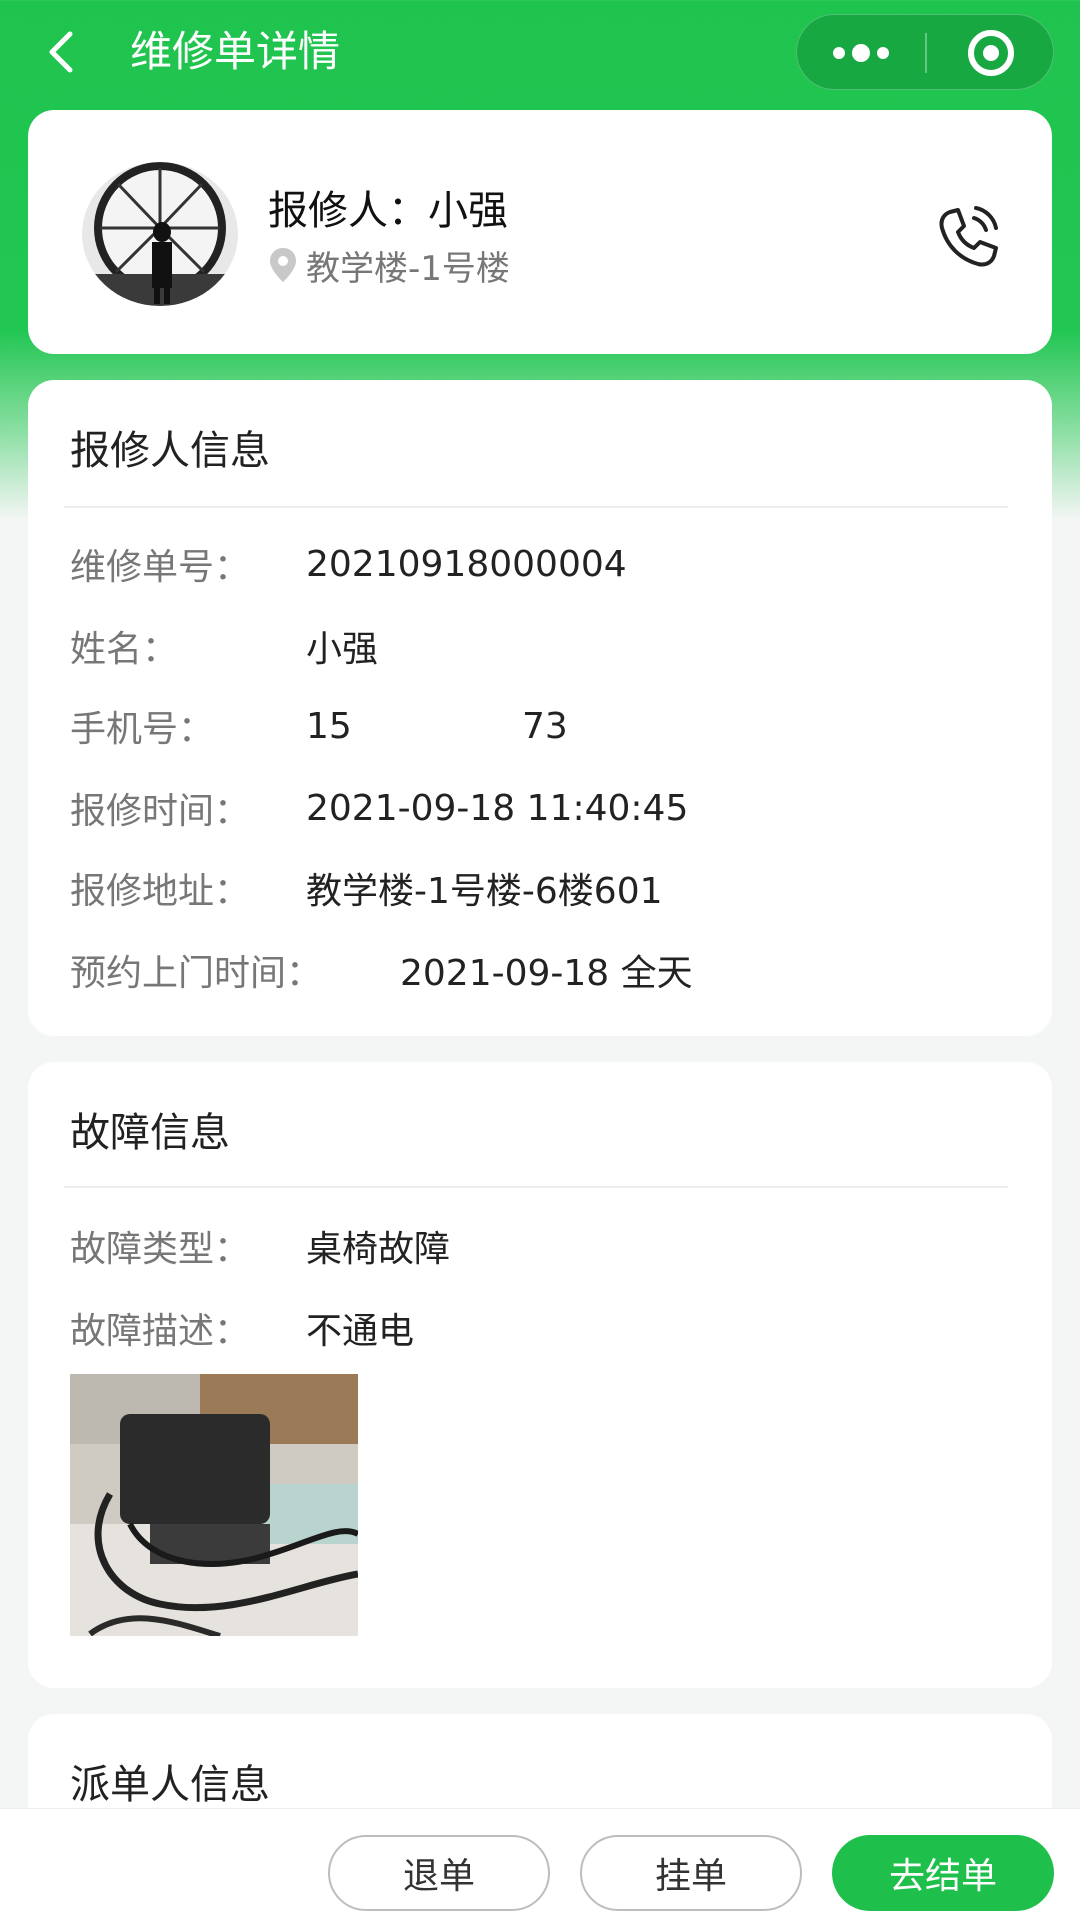 Image resolution: width=1080 pixels, height=1920 pixels. I want to click on back-button, so click(64, 52).